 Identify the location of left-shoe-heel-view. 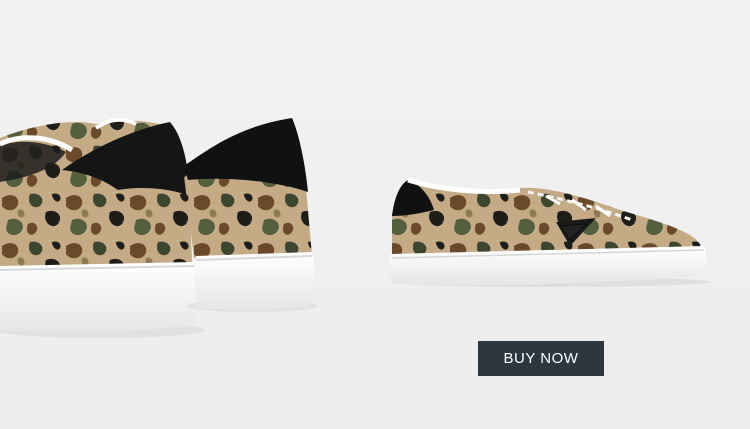
(102, 227).